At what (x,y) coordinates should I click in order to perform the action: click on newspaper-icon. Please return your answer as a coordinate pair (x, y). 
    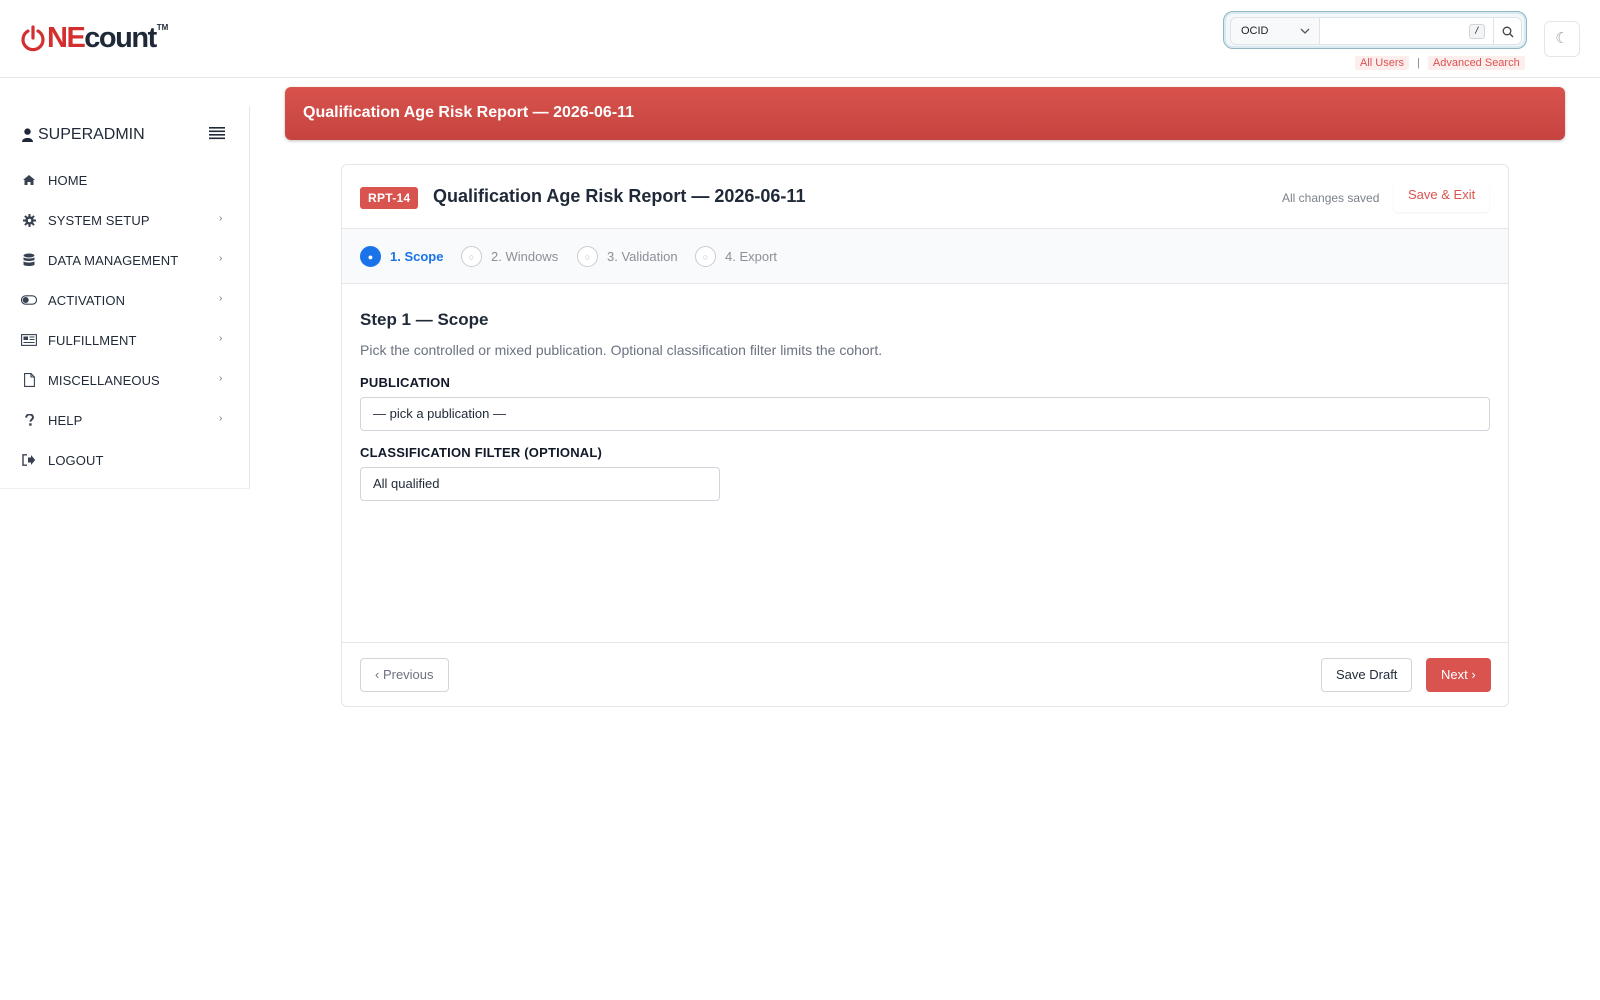
    Looking at the image, I should click on (29, 340).